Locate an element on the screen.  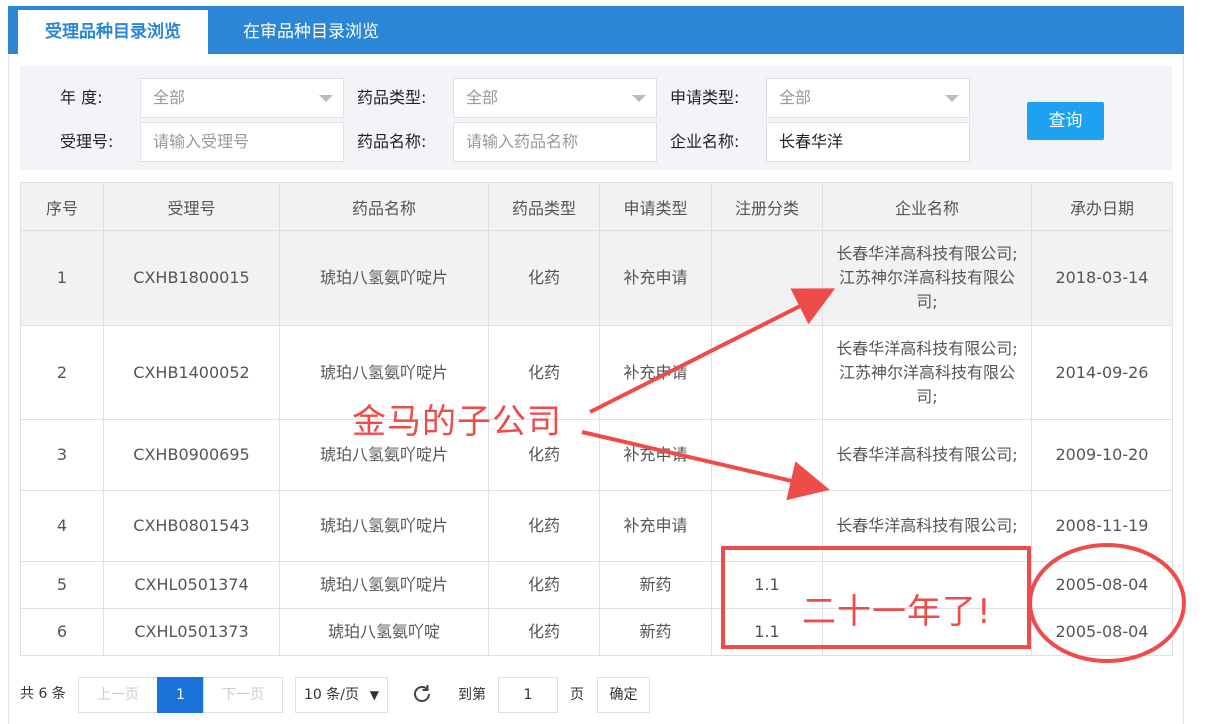
page-1-button: 1 is located at coordinates (180, 695).